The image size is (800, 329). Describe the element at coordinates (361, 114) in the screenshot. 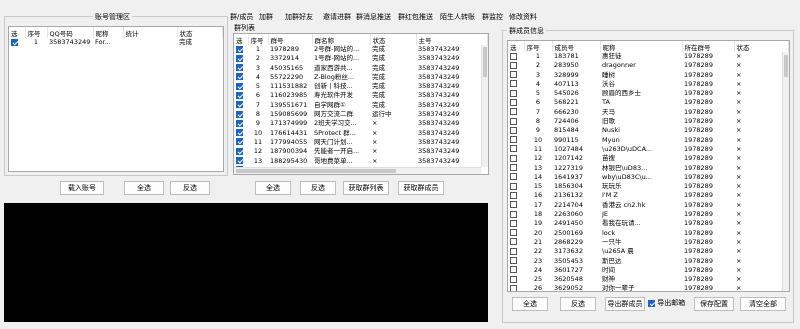

I see `table-row: 8 159085699 网方交流二群 运行中 3583743249` at that location.